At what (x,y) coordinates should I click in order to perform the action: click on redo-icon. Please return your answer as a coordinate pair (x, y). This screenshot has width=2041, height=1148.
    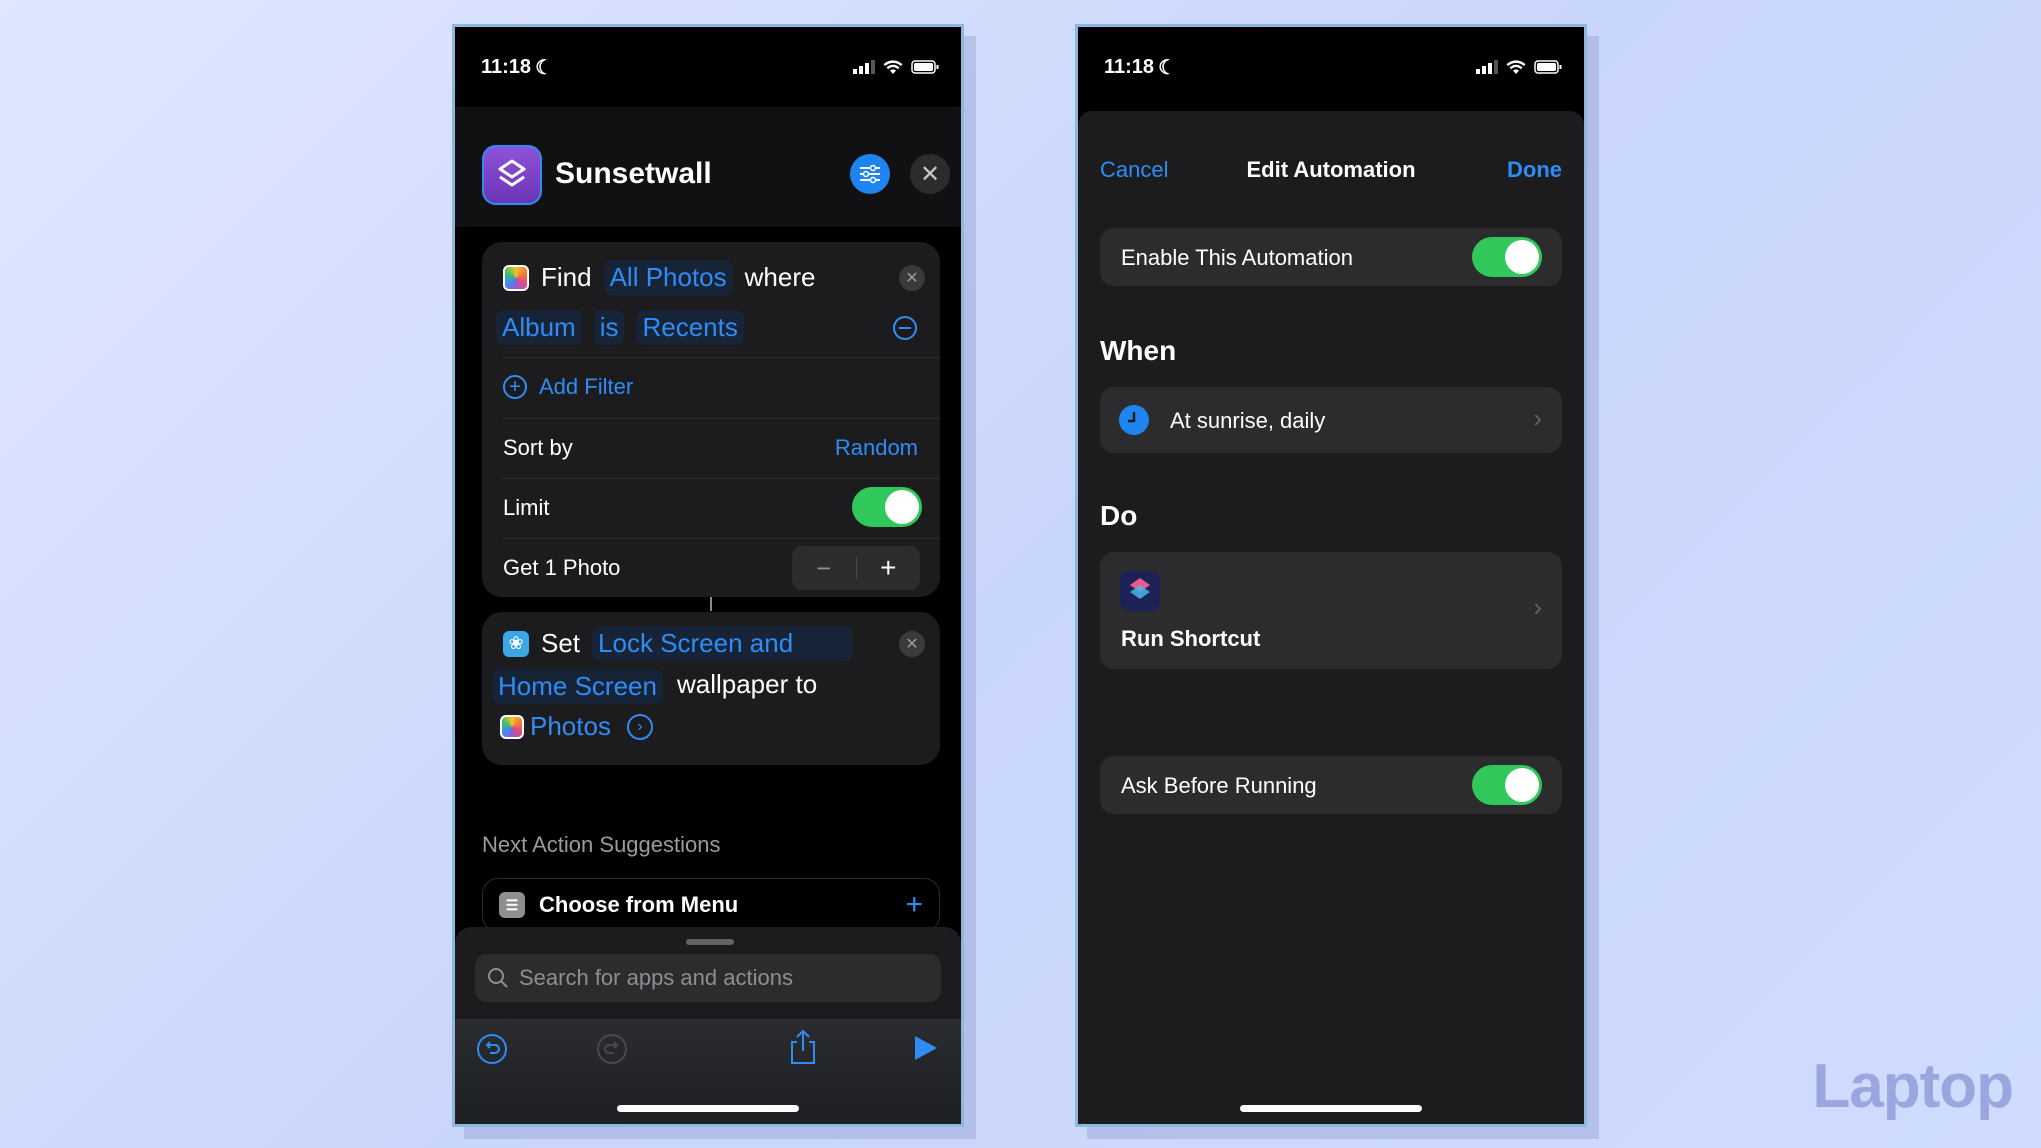
    Looking at the image, I should click on (612, 1049).